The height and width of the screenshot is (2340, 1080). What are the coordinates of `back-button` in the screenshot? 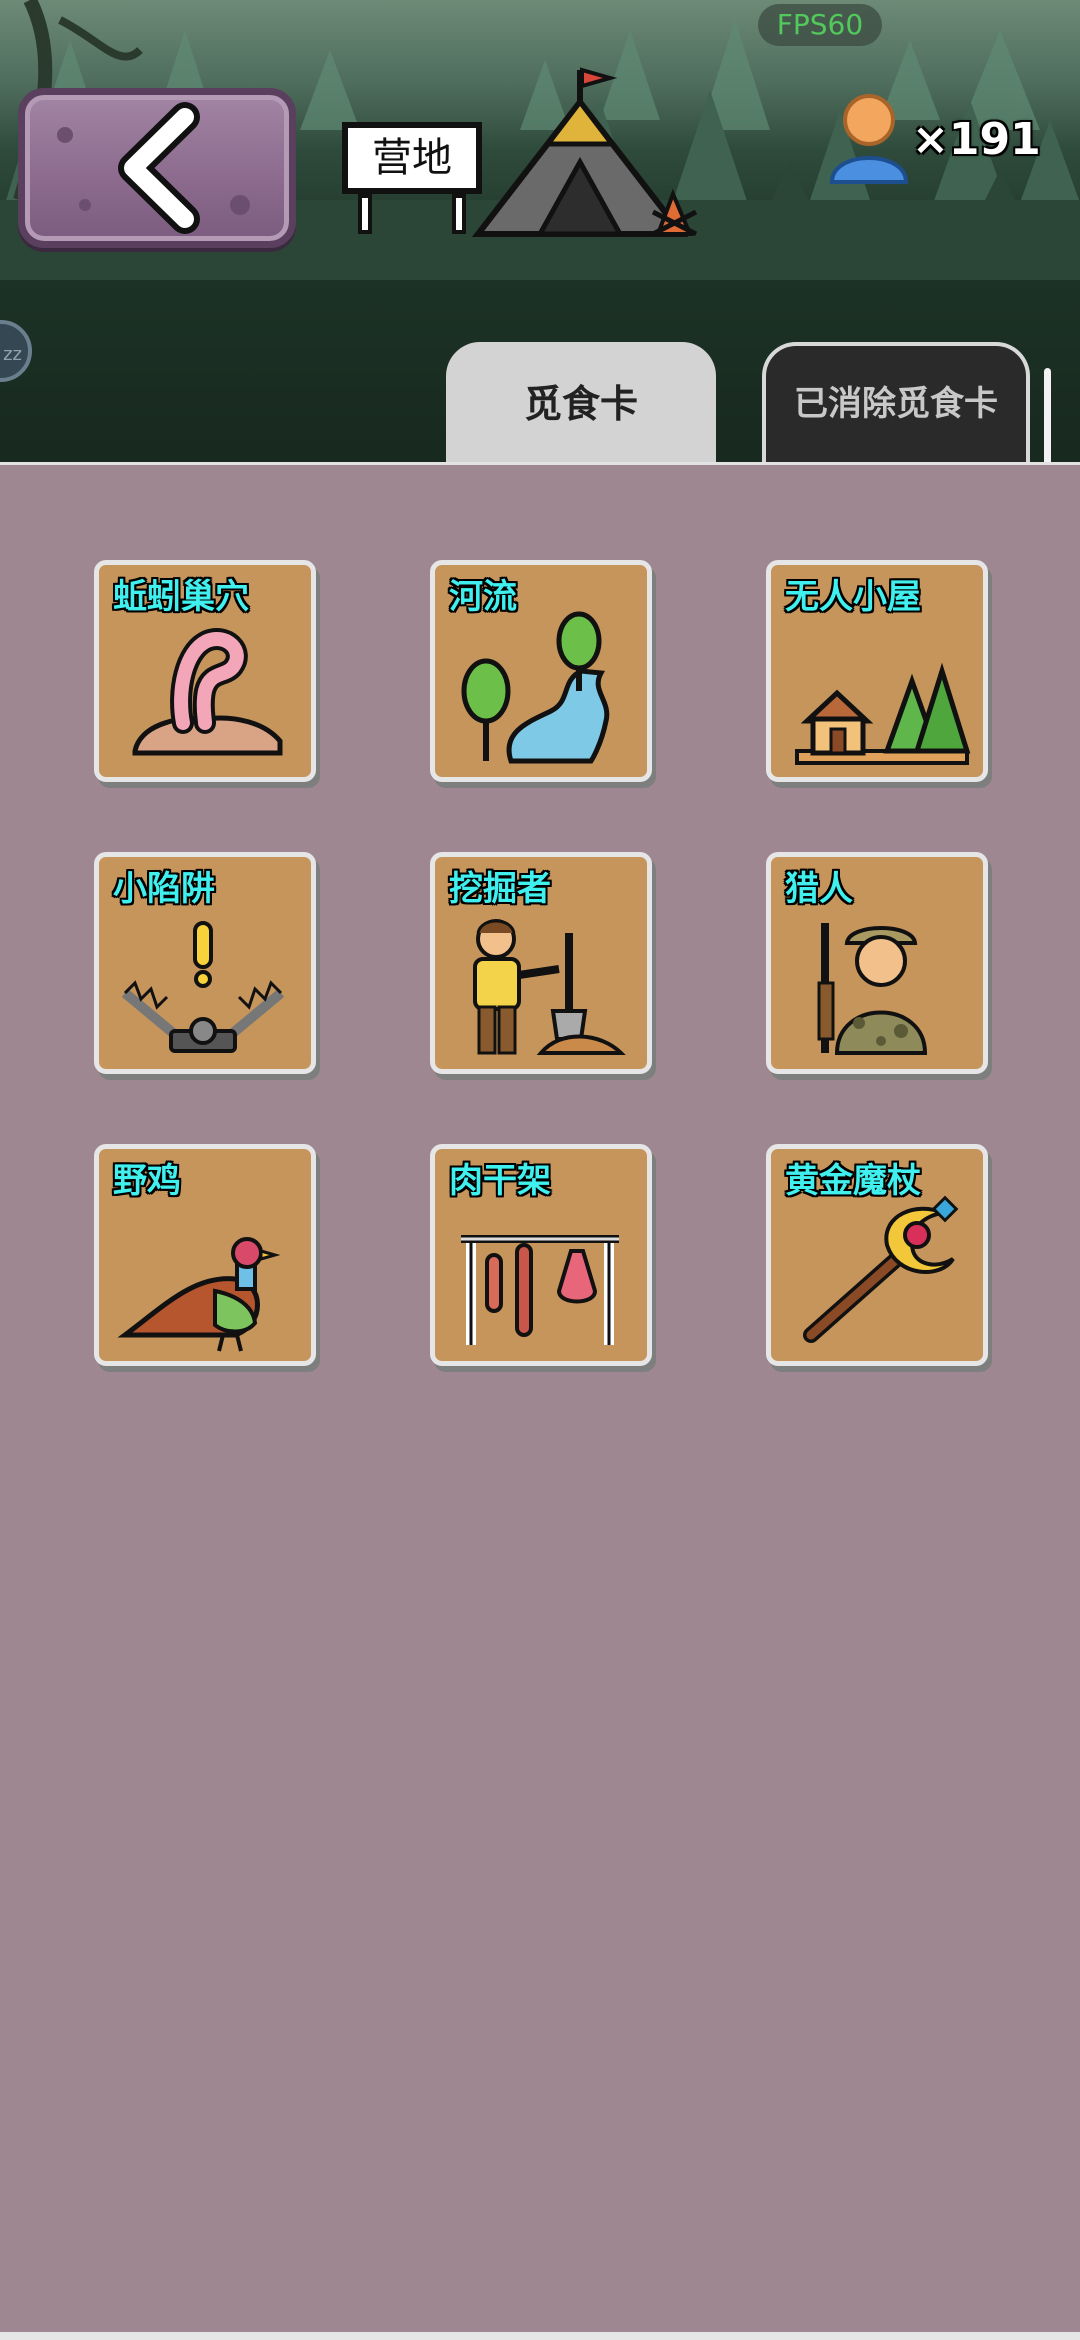 It's located at (157, 168).